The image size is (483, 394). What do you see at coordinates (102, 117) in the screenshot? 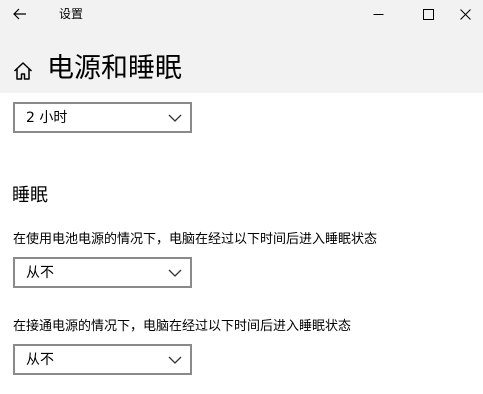
I see `screen-timeout-dropdown: 2 小时` at bounding box center [102, 117].